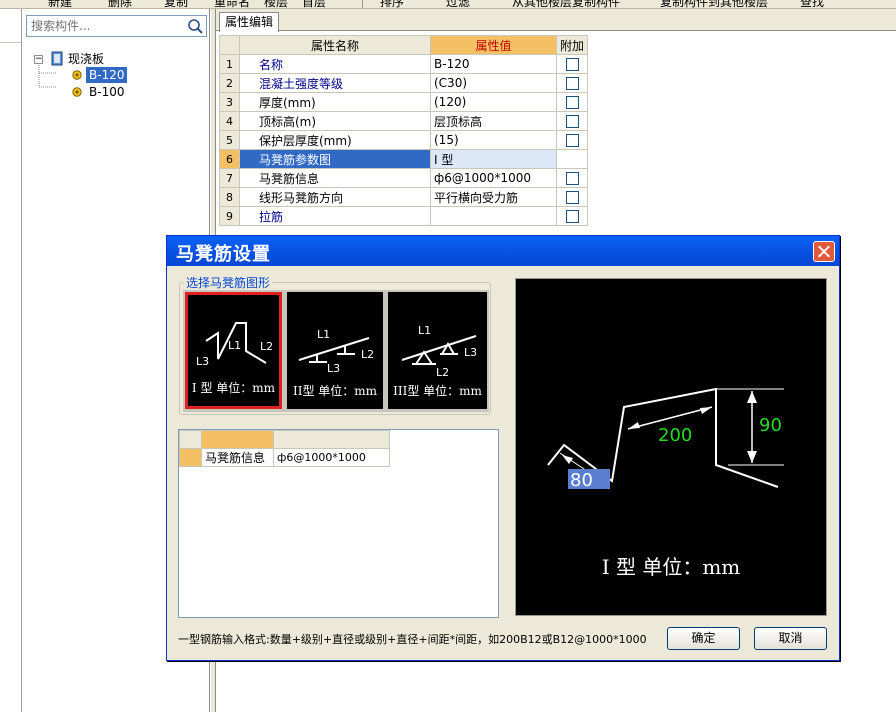 The height and width of the screenshot is (712, 896). I want to click on info-value: ф6@1000*1000, so click(331, 457).